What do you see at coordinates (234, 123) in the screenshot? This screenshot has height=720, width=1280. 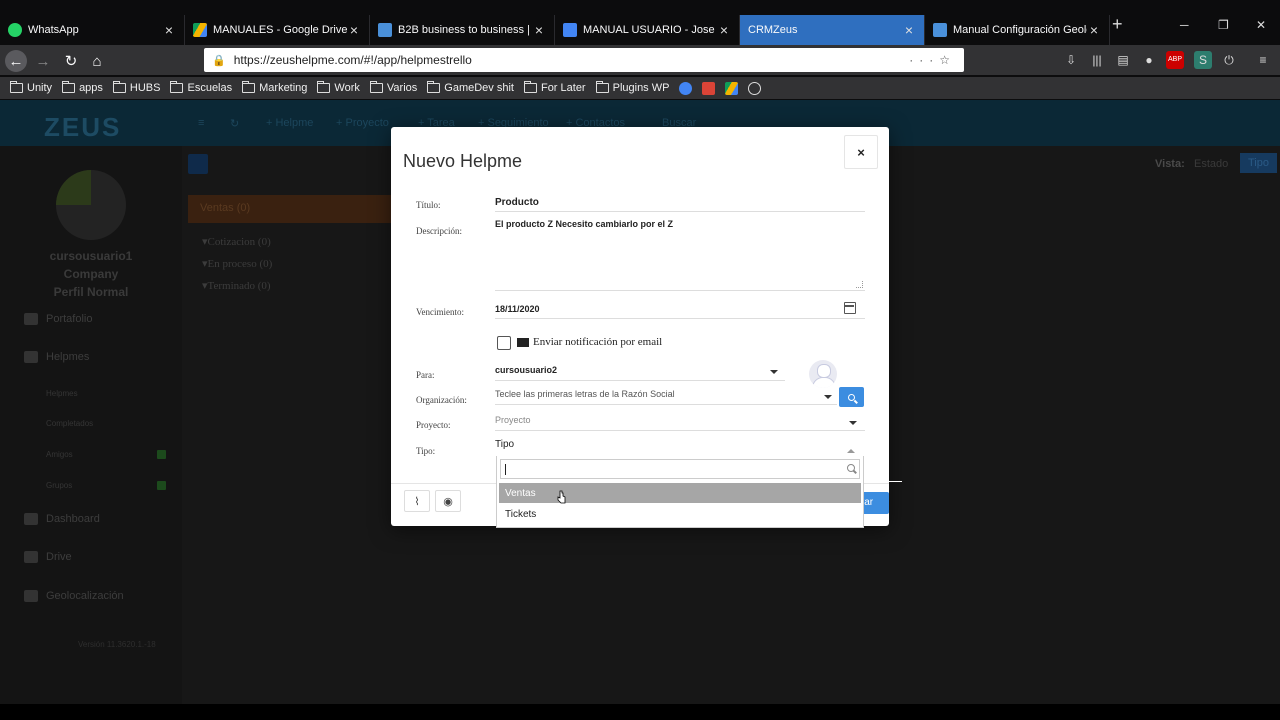 I see `refresh-icon: ↻` at bounding box center [234, 123].